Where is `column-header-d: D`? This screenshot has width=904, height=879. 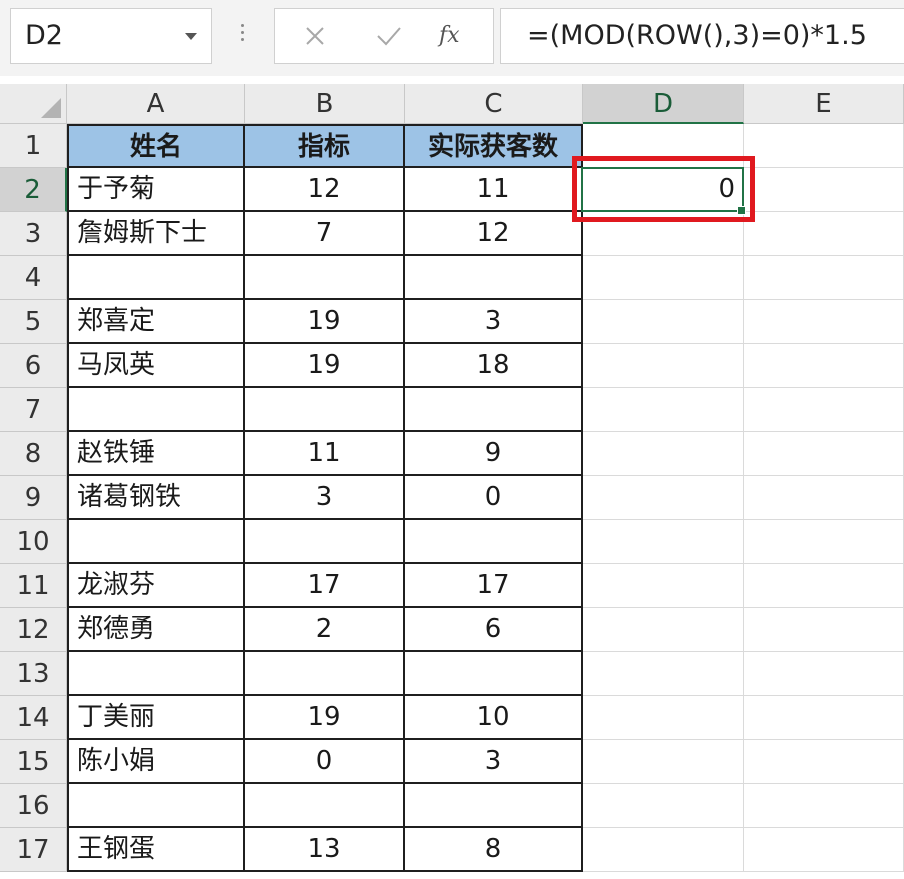
column-header-d: D is located at coordinates (663, 104).